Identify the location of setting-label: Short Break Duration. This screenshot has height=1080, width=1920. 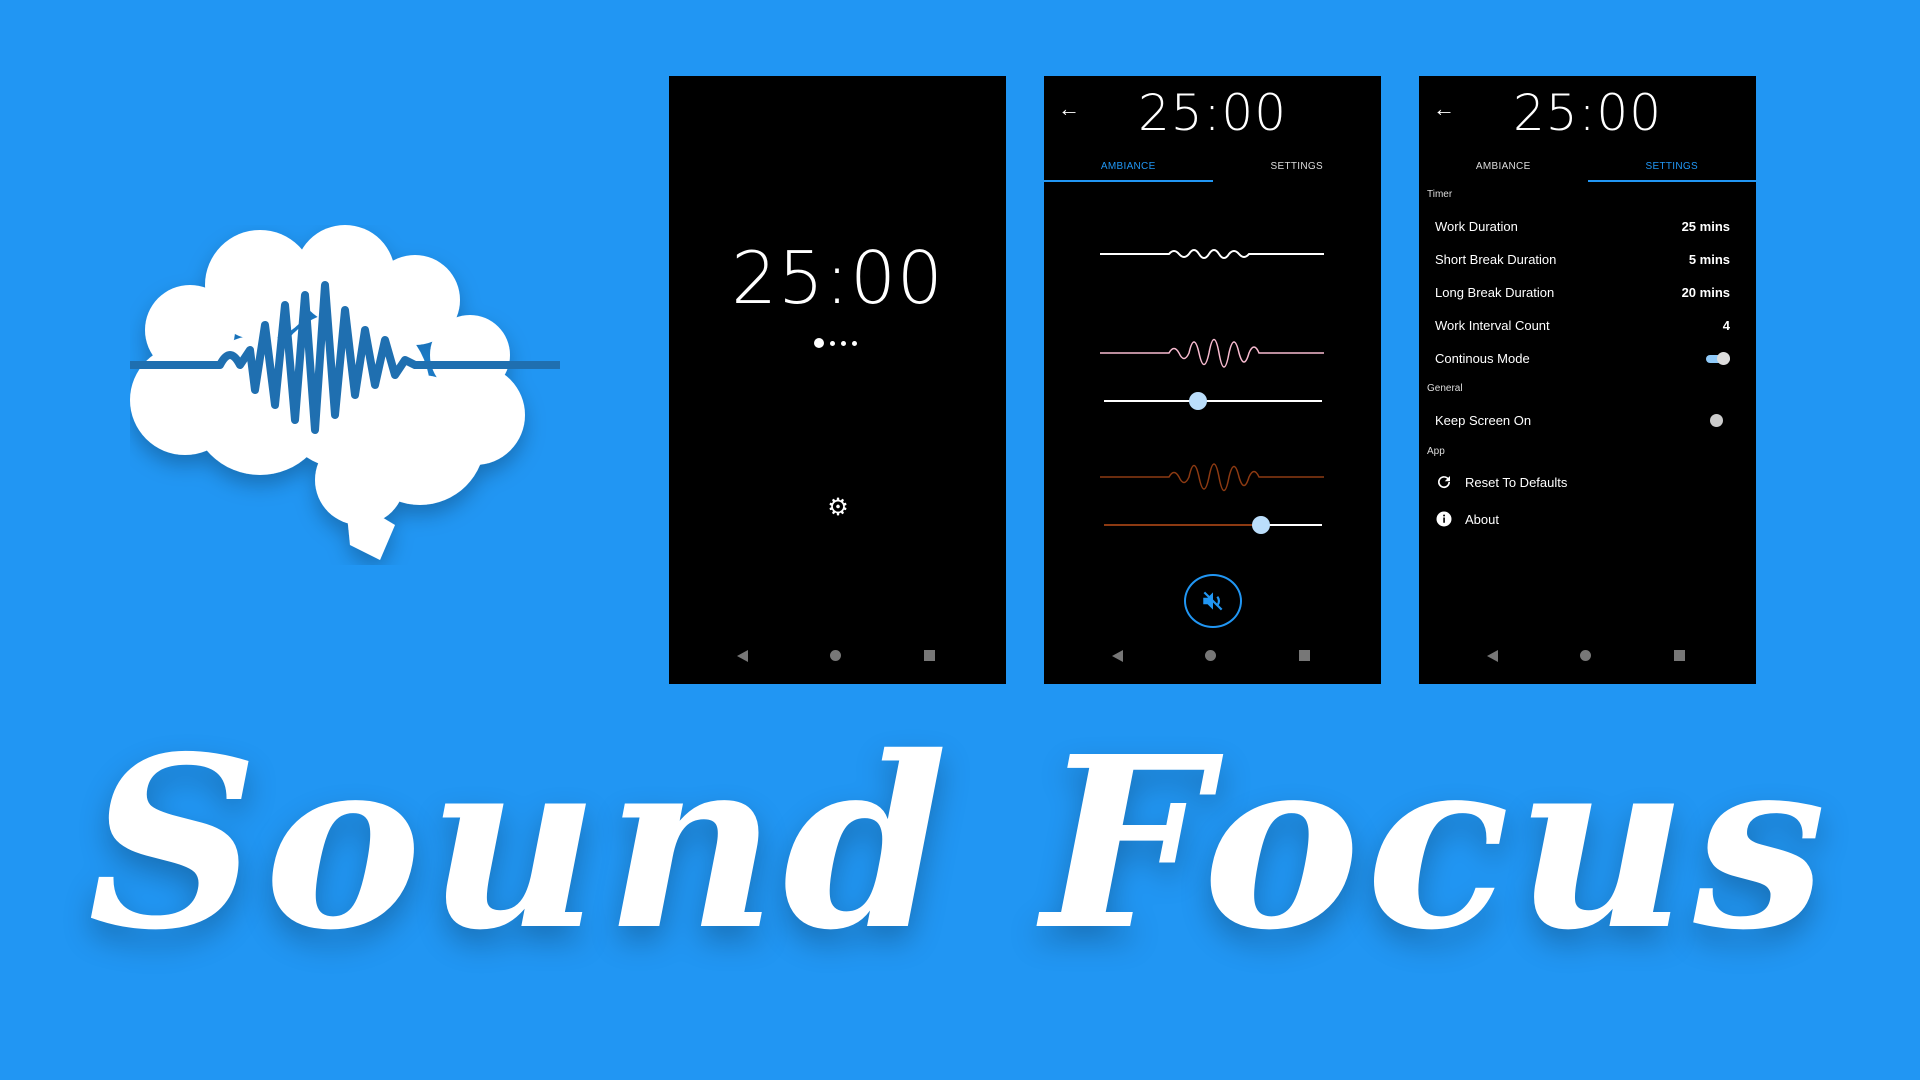
(1496, 259).